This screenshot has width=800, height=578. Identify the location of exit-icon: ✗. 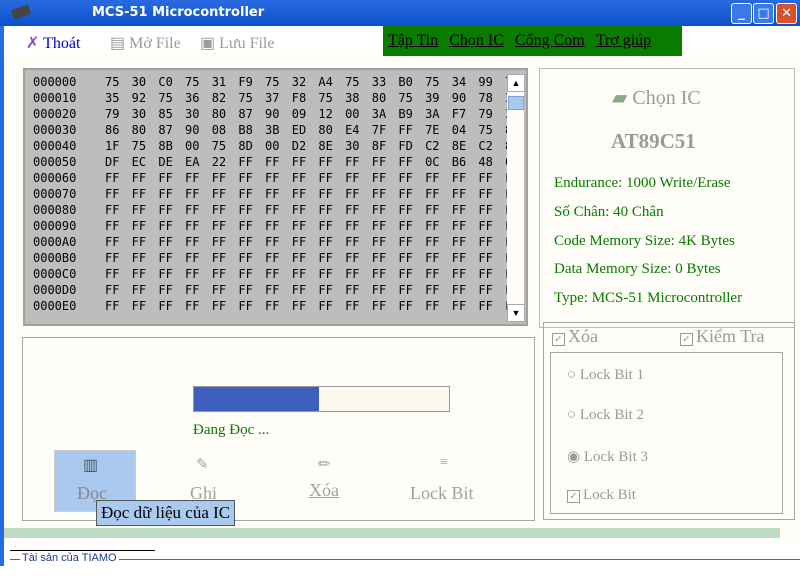
(33, 43).